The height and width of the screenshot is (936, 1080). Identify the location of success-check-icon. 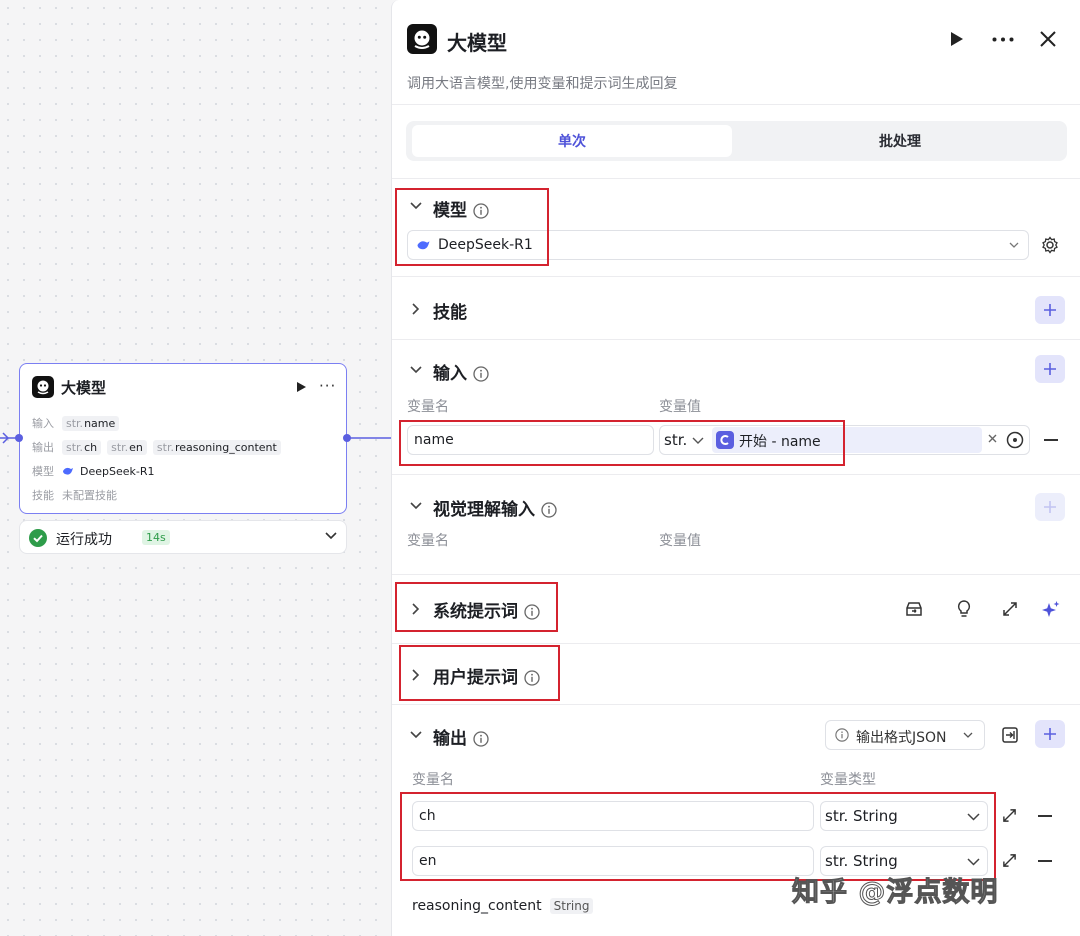
(38, 538).